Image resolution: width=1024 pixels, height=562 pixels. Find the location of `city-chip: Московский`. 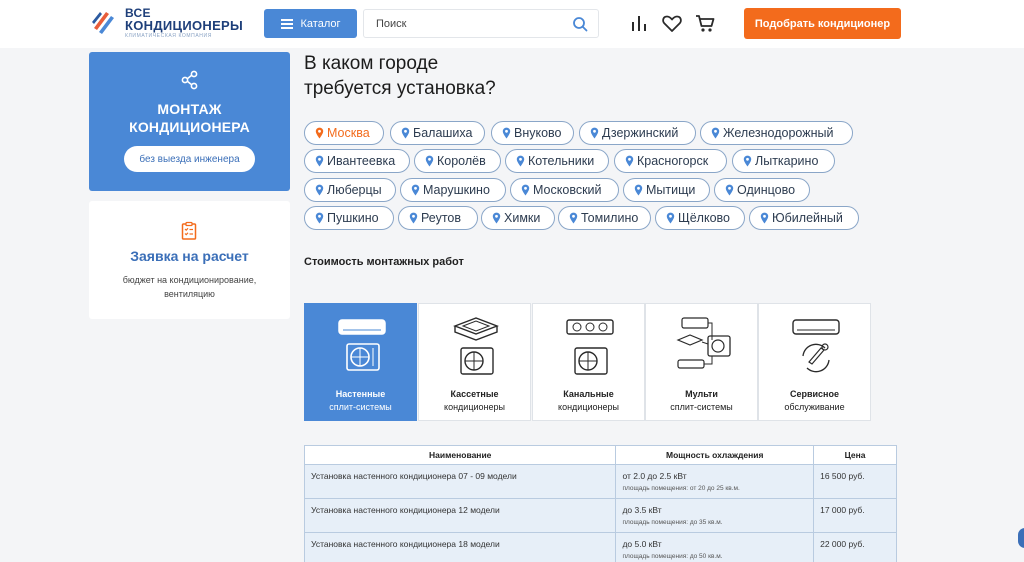

city-chip: Московский is located at coordinates (564, 190).